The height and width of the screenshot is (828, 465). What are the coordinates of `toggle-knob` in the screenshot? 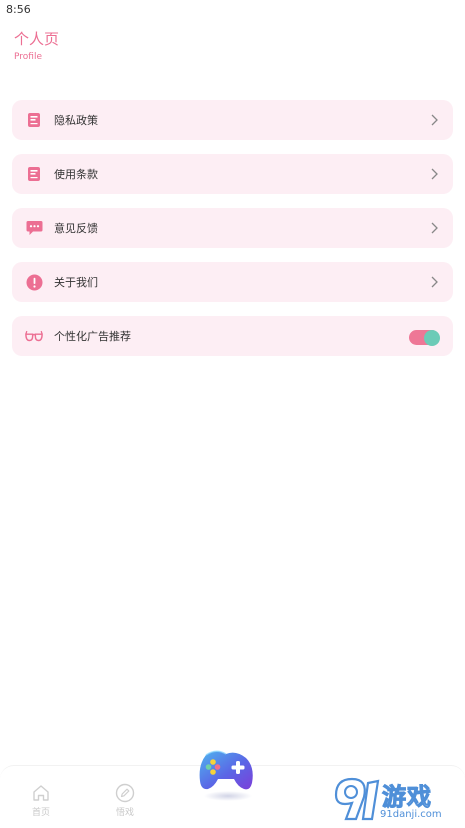 It's located at (432, 337).